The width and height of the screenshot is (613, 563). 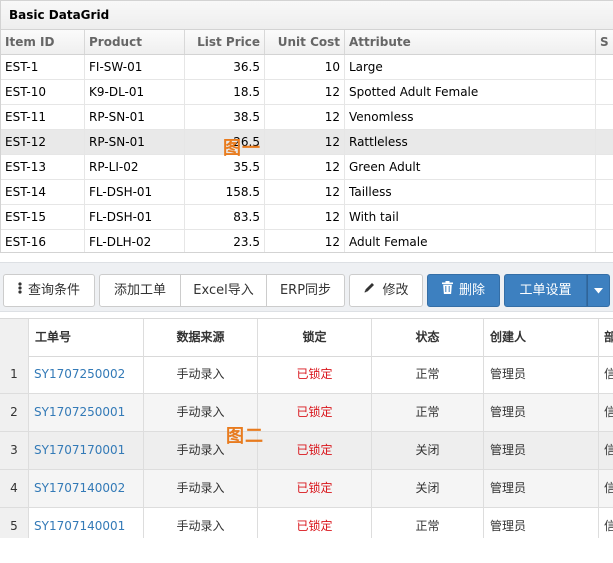 I want to click on row-number-header, so click(x=14, y=337).